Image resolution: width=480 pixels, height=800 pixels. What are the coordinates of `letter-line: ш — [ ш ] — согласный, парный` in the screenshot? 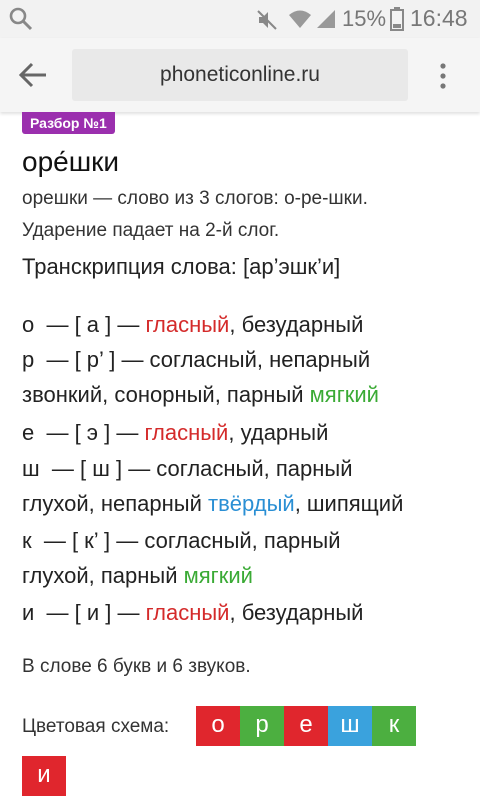 It's located at (187, 468).